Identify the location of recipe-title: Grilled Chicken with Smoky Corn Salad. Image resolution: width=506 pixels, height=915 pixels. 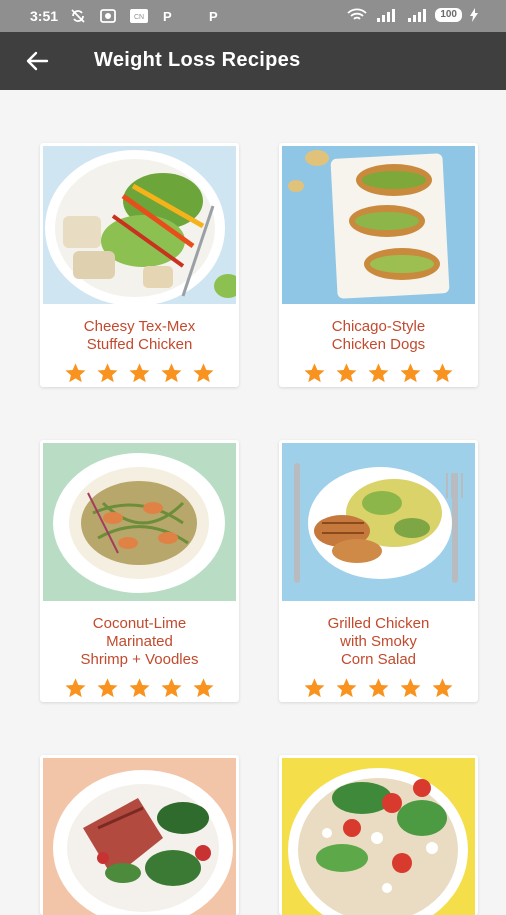
(378, 641).